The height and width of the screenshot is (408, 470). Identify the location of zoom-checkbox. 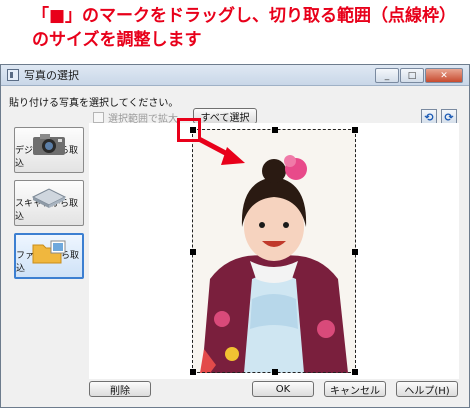
(98, 117).